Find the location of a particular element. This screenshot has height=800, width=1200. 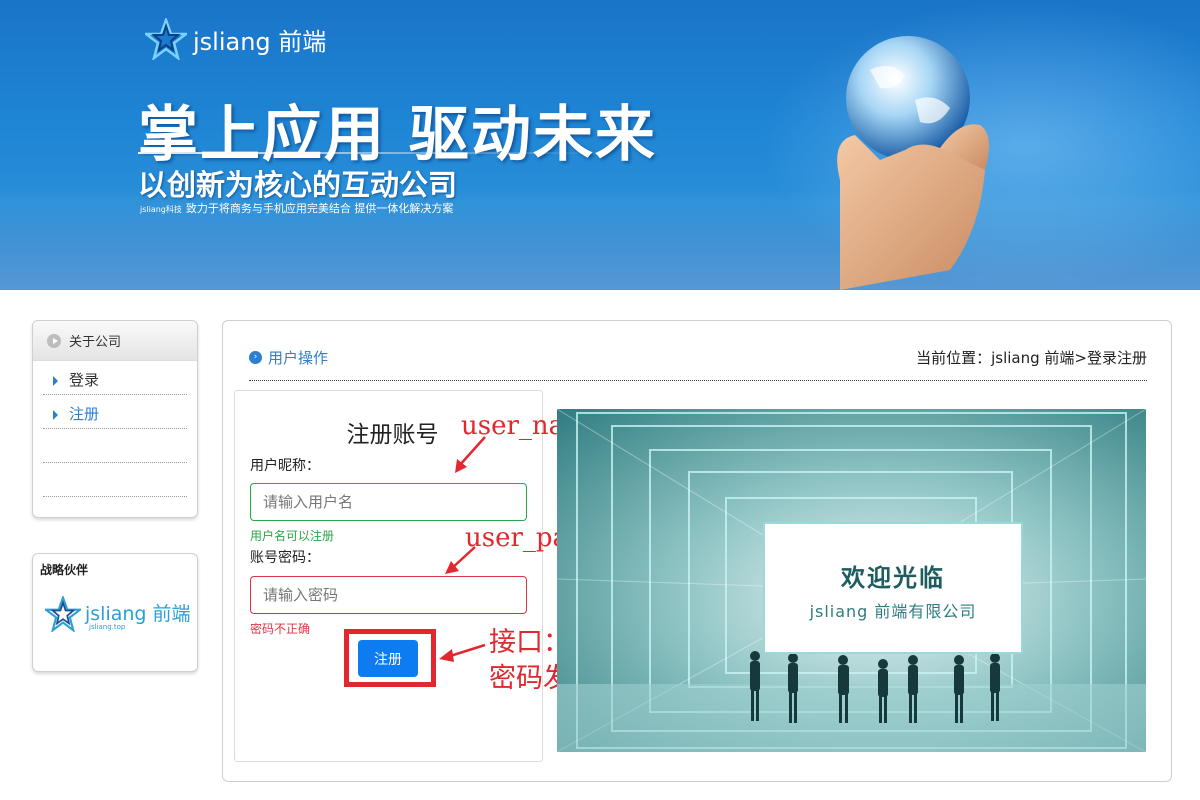

banner-tagline: jsliang科技 致力于将商务与手机应用完美结合 提供一体化解决方案 is located at coordinates (296, 208).